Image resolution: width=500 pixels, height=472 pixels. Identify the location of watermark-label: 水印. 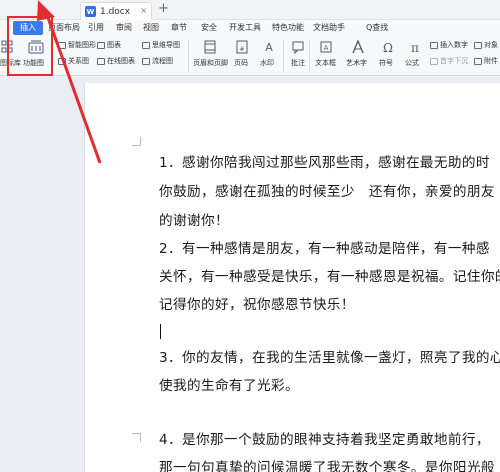
(267, 63).